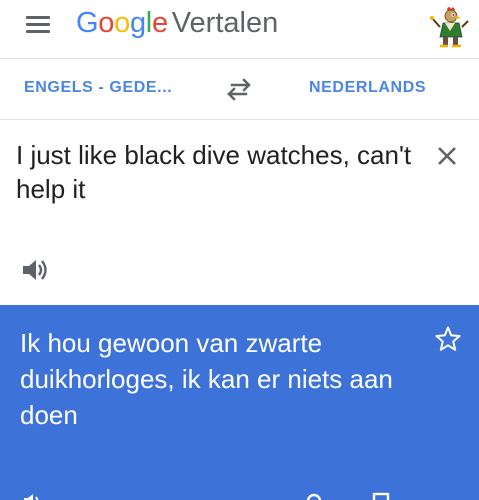 The height and width of the screenshot is (500, 479). I want to click on language-bar: ENGELS - GEDE... NEDERLANDS, so click(239, 89).